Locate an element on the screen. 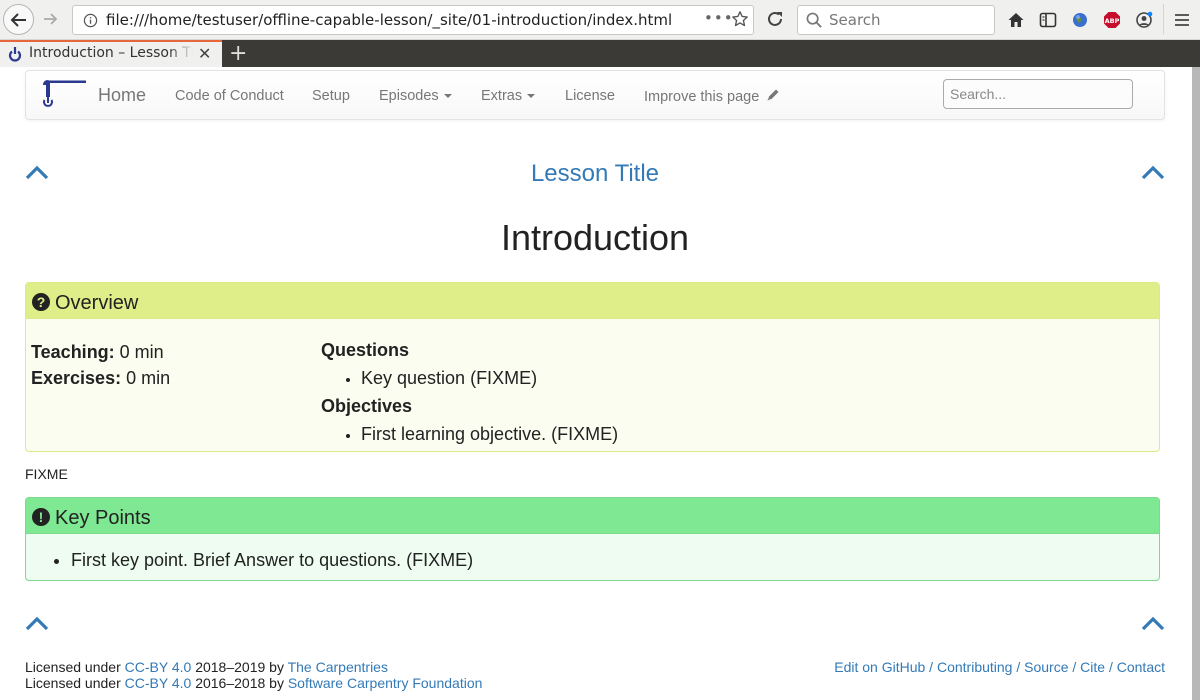 The height and width of the screenshot is (700, 1200). reader-view-icon is located at coordinates (1048, 20).